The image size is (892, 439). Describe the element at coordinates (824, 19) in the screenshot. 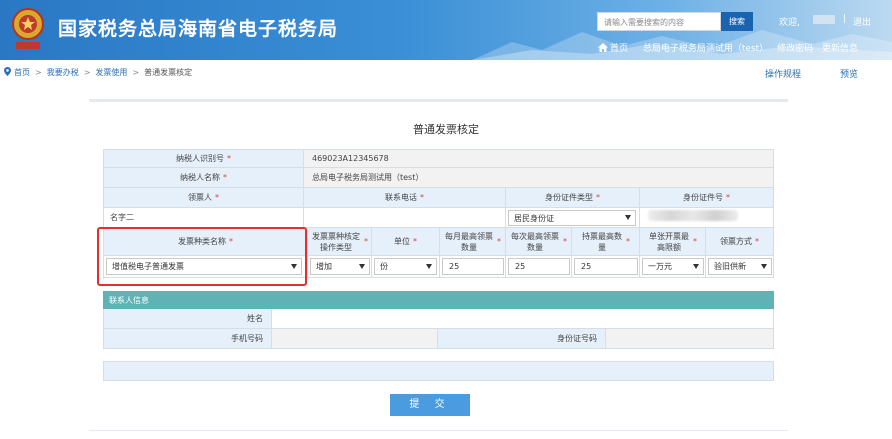

I see `username-blurred` at that location.